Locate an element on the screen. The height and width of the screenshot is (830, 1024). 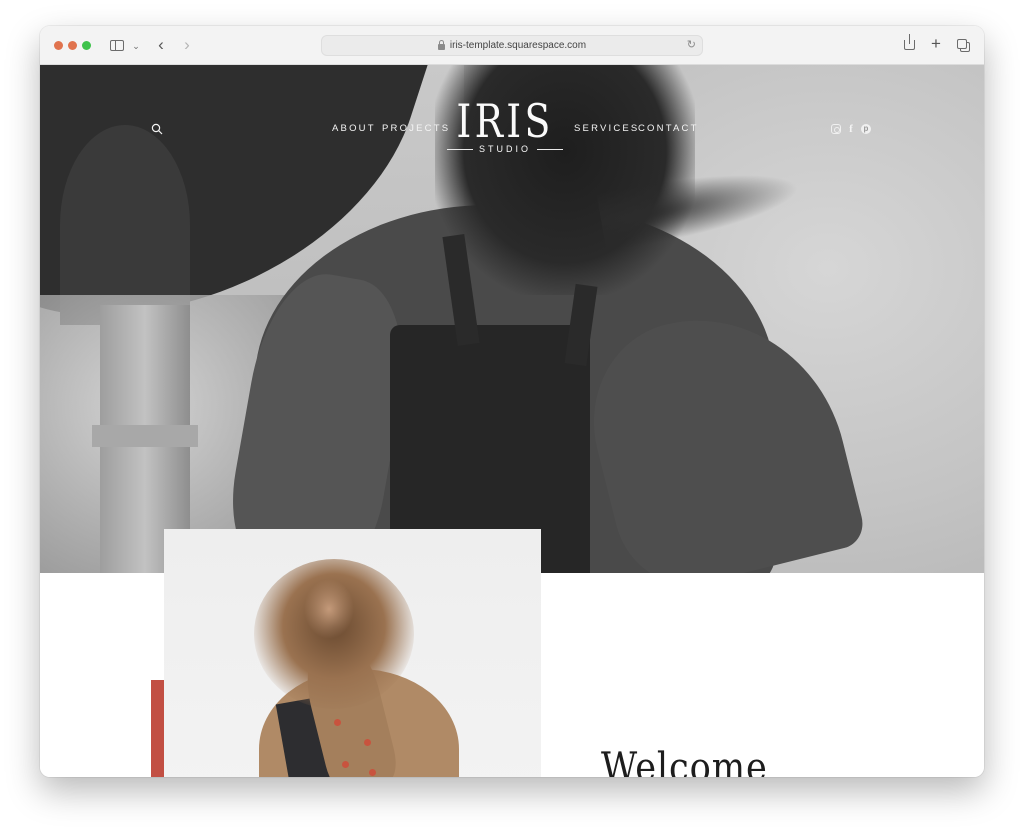
browser-toolbar: ⌄ ‹ › iris-template.squarespace.com ↻ + is located at coordinates (512, 45).